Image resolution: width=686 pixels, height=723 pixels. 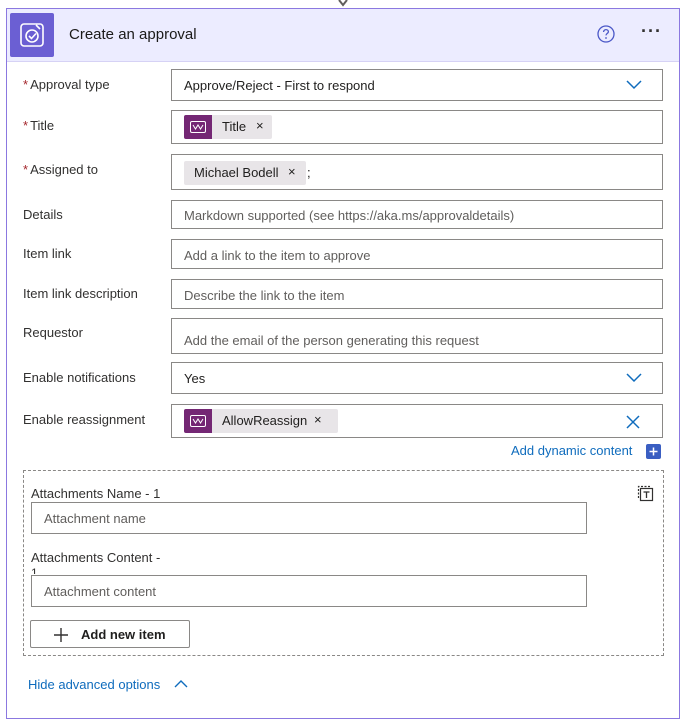 I want to click on connector-arrow-icon, so click(x=343, y=3).